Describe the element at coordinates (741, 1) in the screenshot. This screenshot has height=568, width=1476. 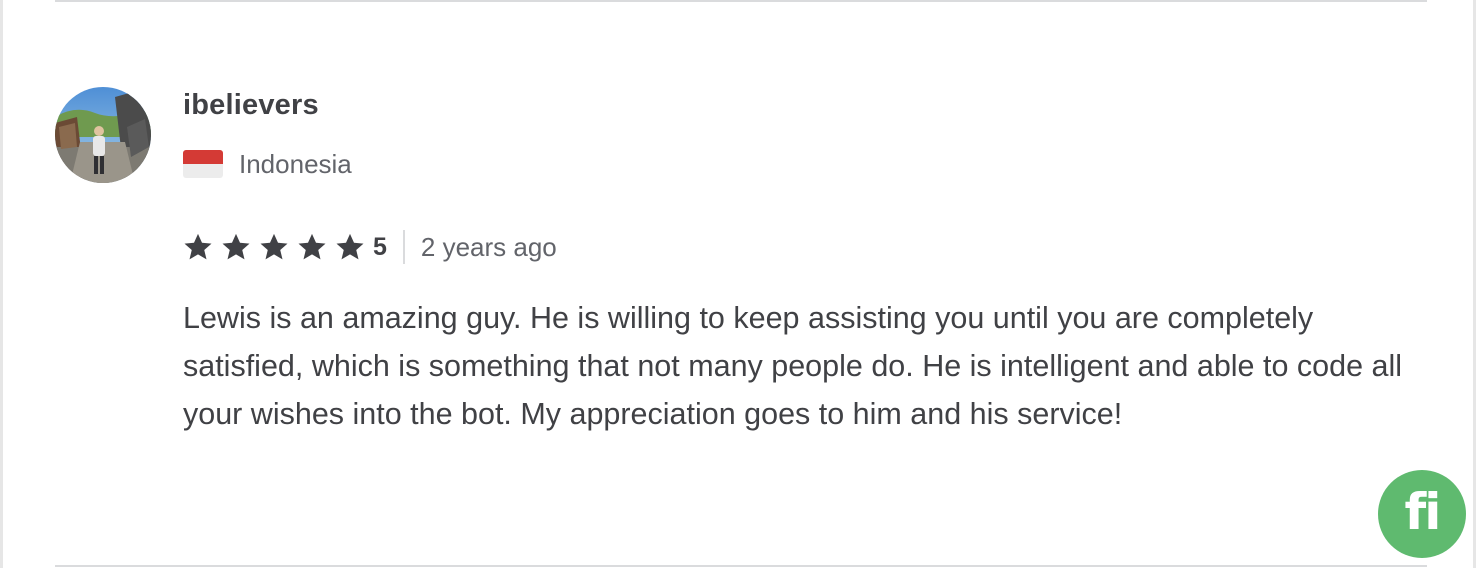
I see `top-divider` at that location.